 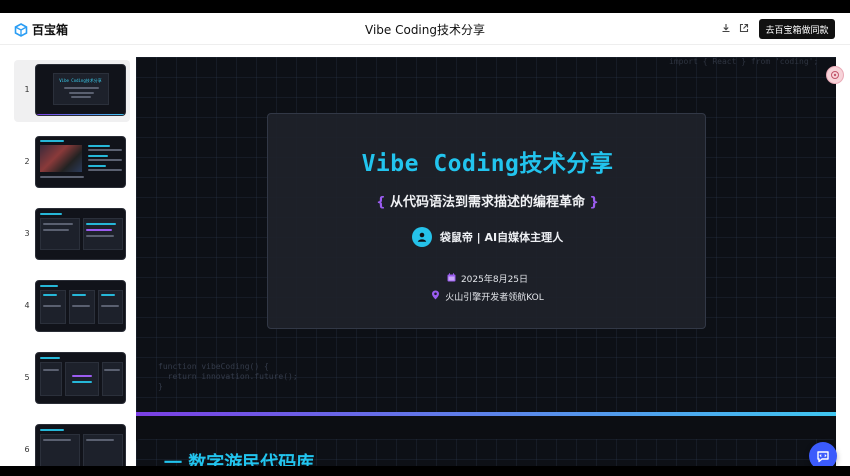 I want to click on slide-subtitle: { 从代码语法到需求描述的编程革命 }, so click(x=487, y=200).